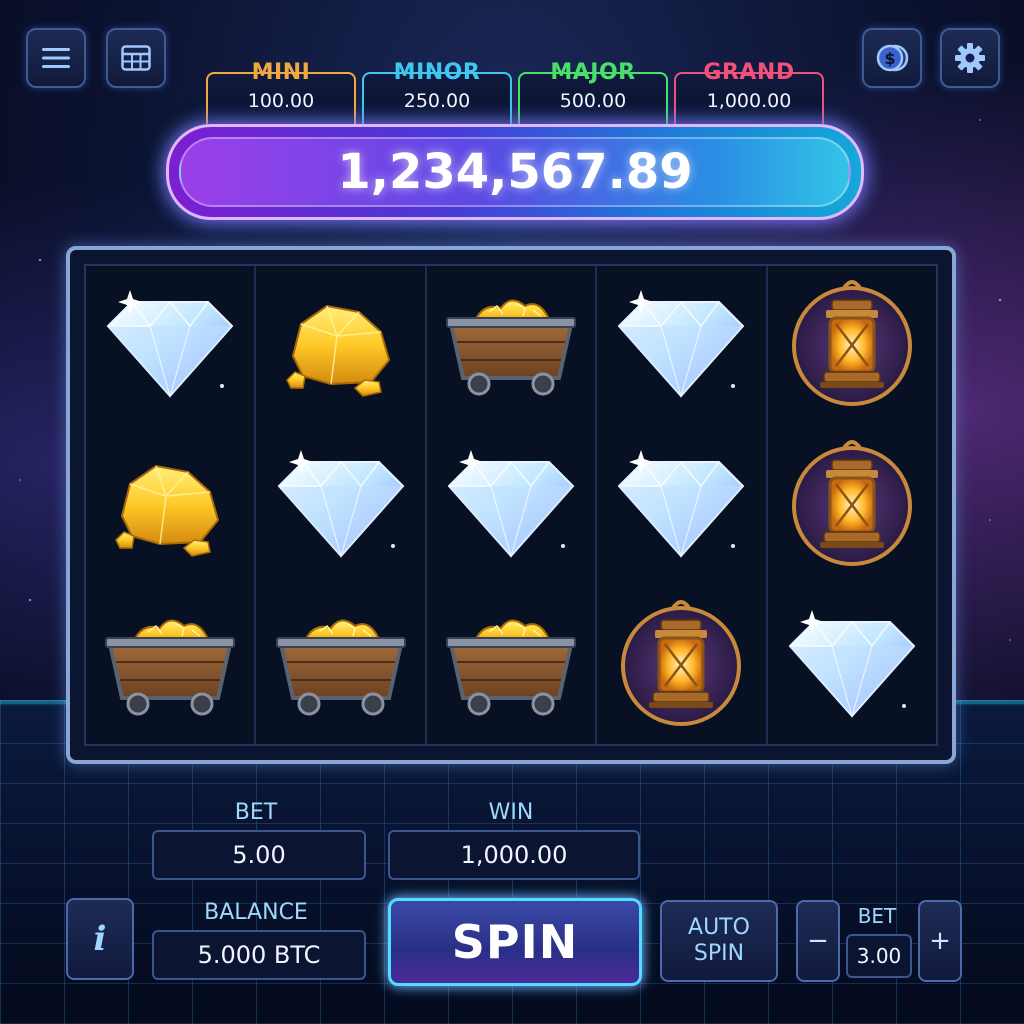 Image resolution: width=1024 pixels, height=1024 pixels. What do you see at coordinates (749, 101) in the screenshot?
I see `jackpot-grand-value: 1,000.00` at bounding box center [749, 101].